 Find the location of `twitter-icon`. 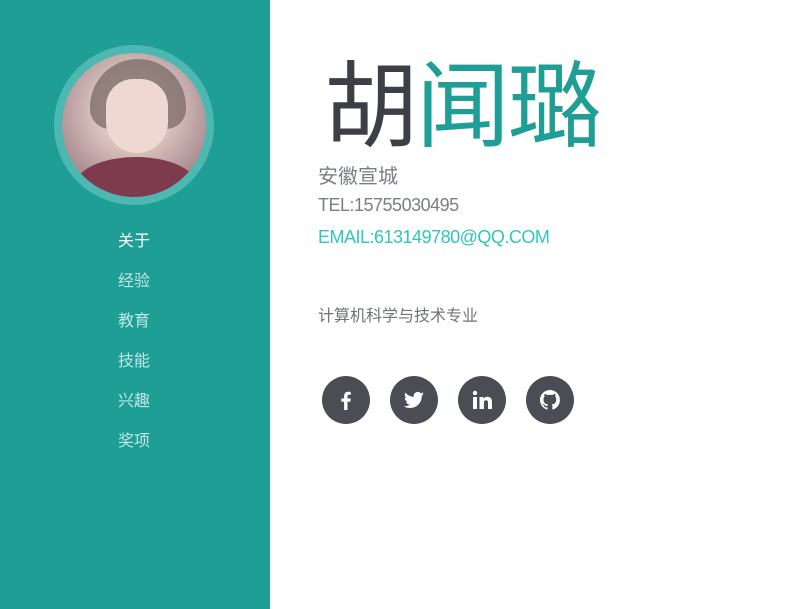

twitter-icon is located at coordinates (413, 399).